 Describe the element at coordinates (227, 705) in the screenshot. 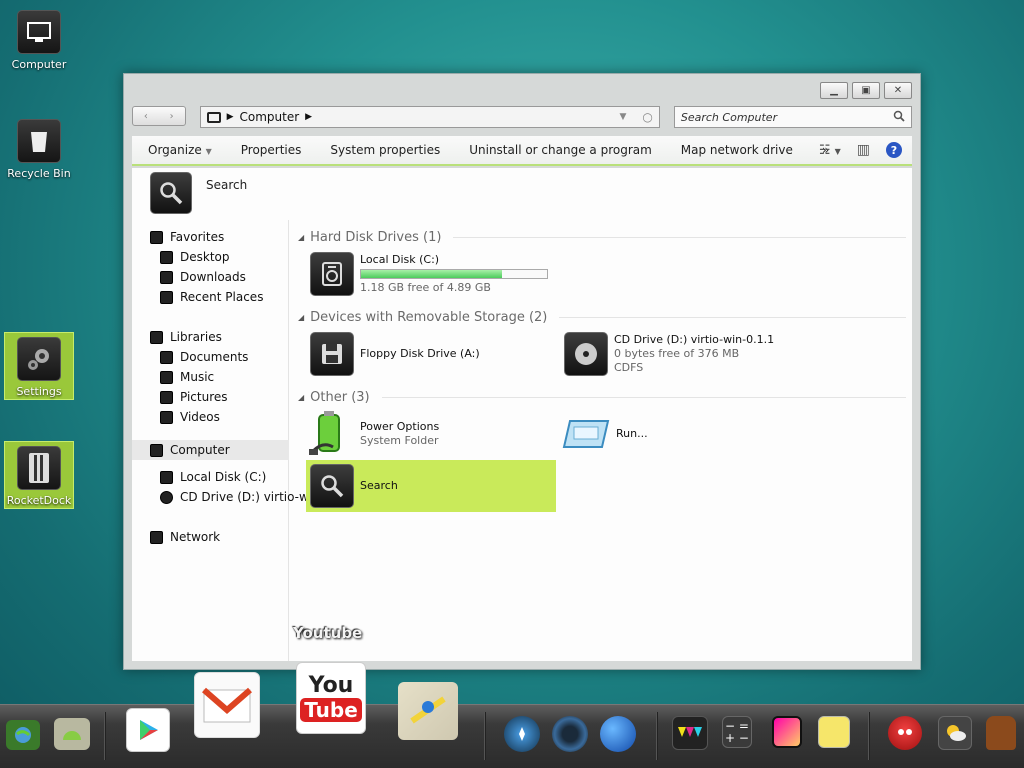

I see `gmail-icon` at that location.